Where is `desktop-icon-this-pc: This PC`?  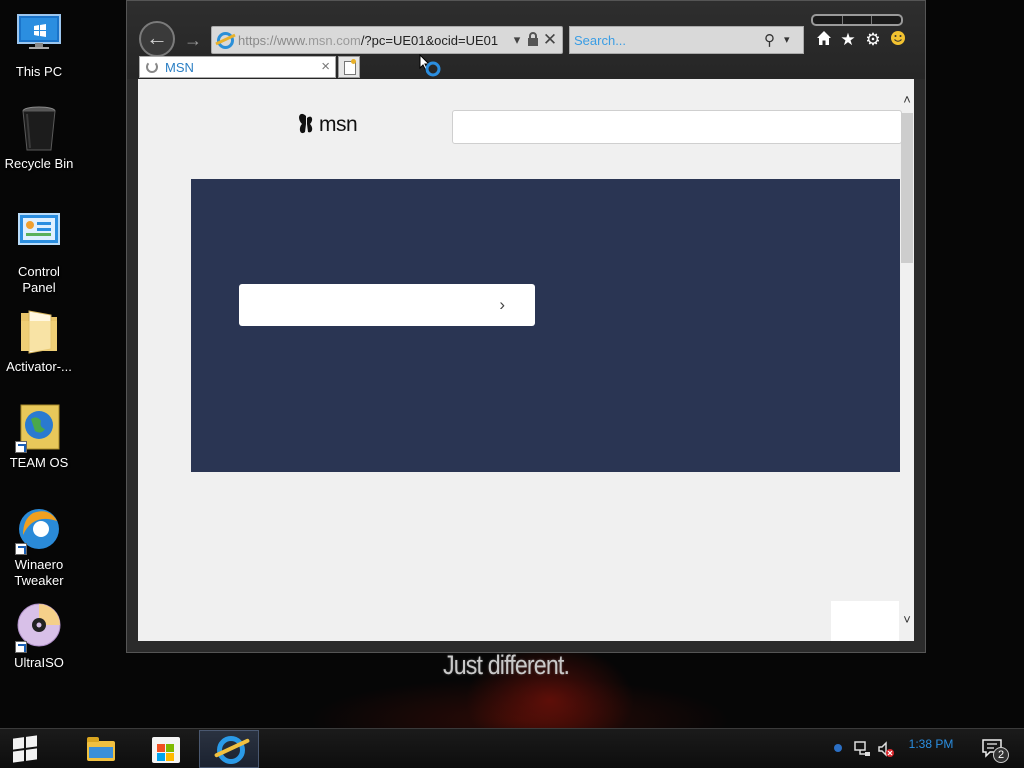 desktop-icon-this-pc: This PC is located at coordinates (39, 46).